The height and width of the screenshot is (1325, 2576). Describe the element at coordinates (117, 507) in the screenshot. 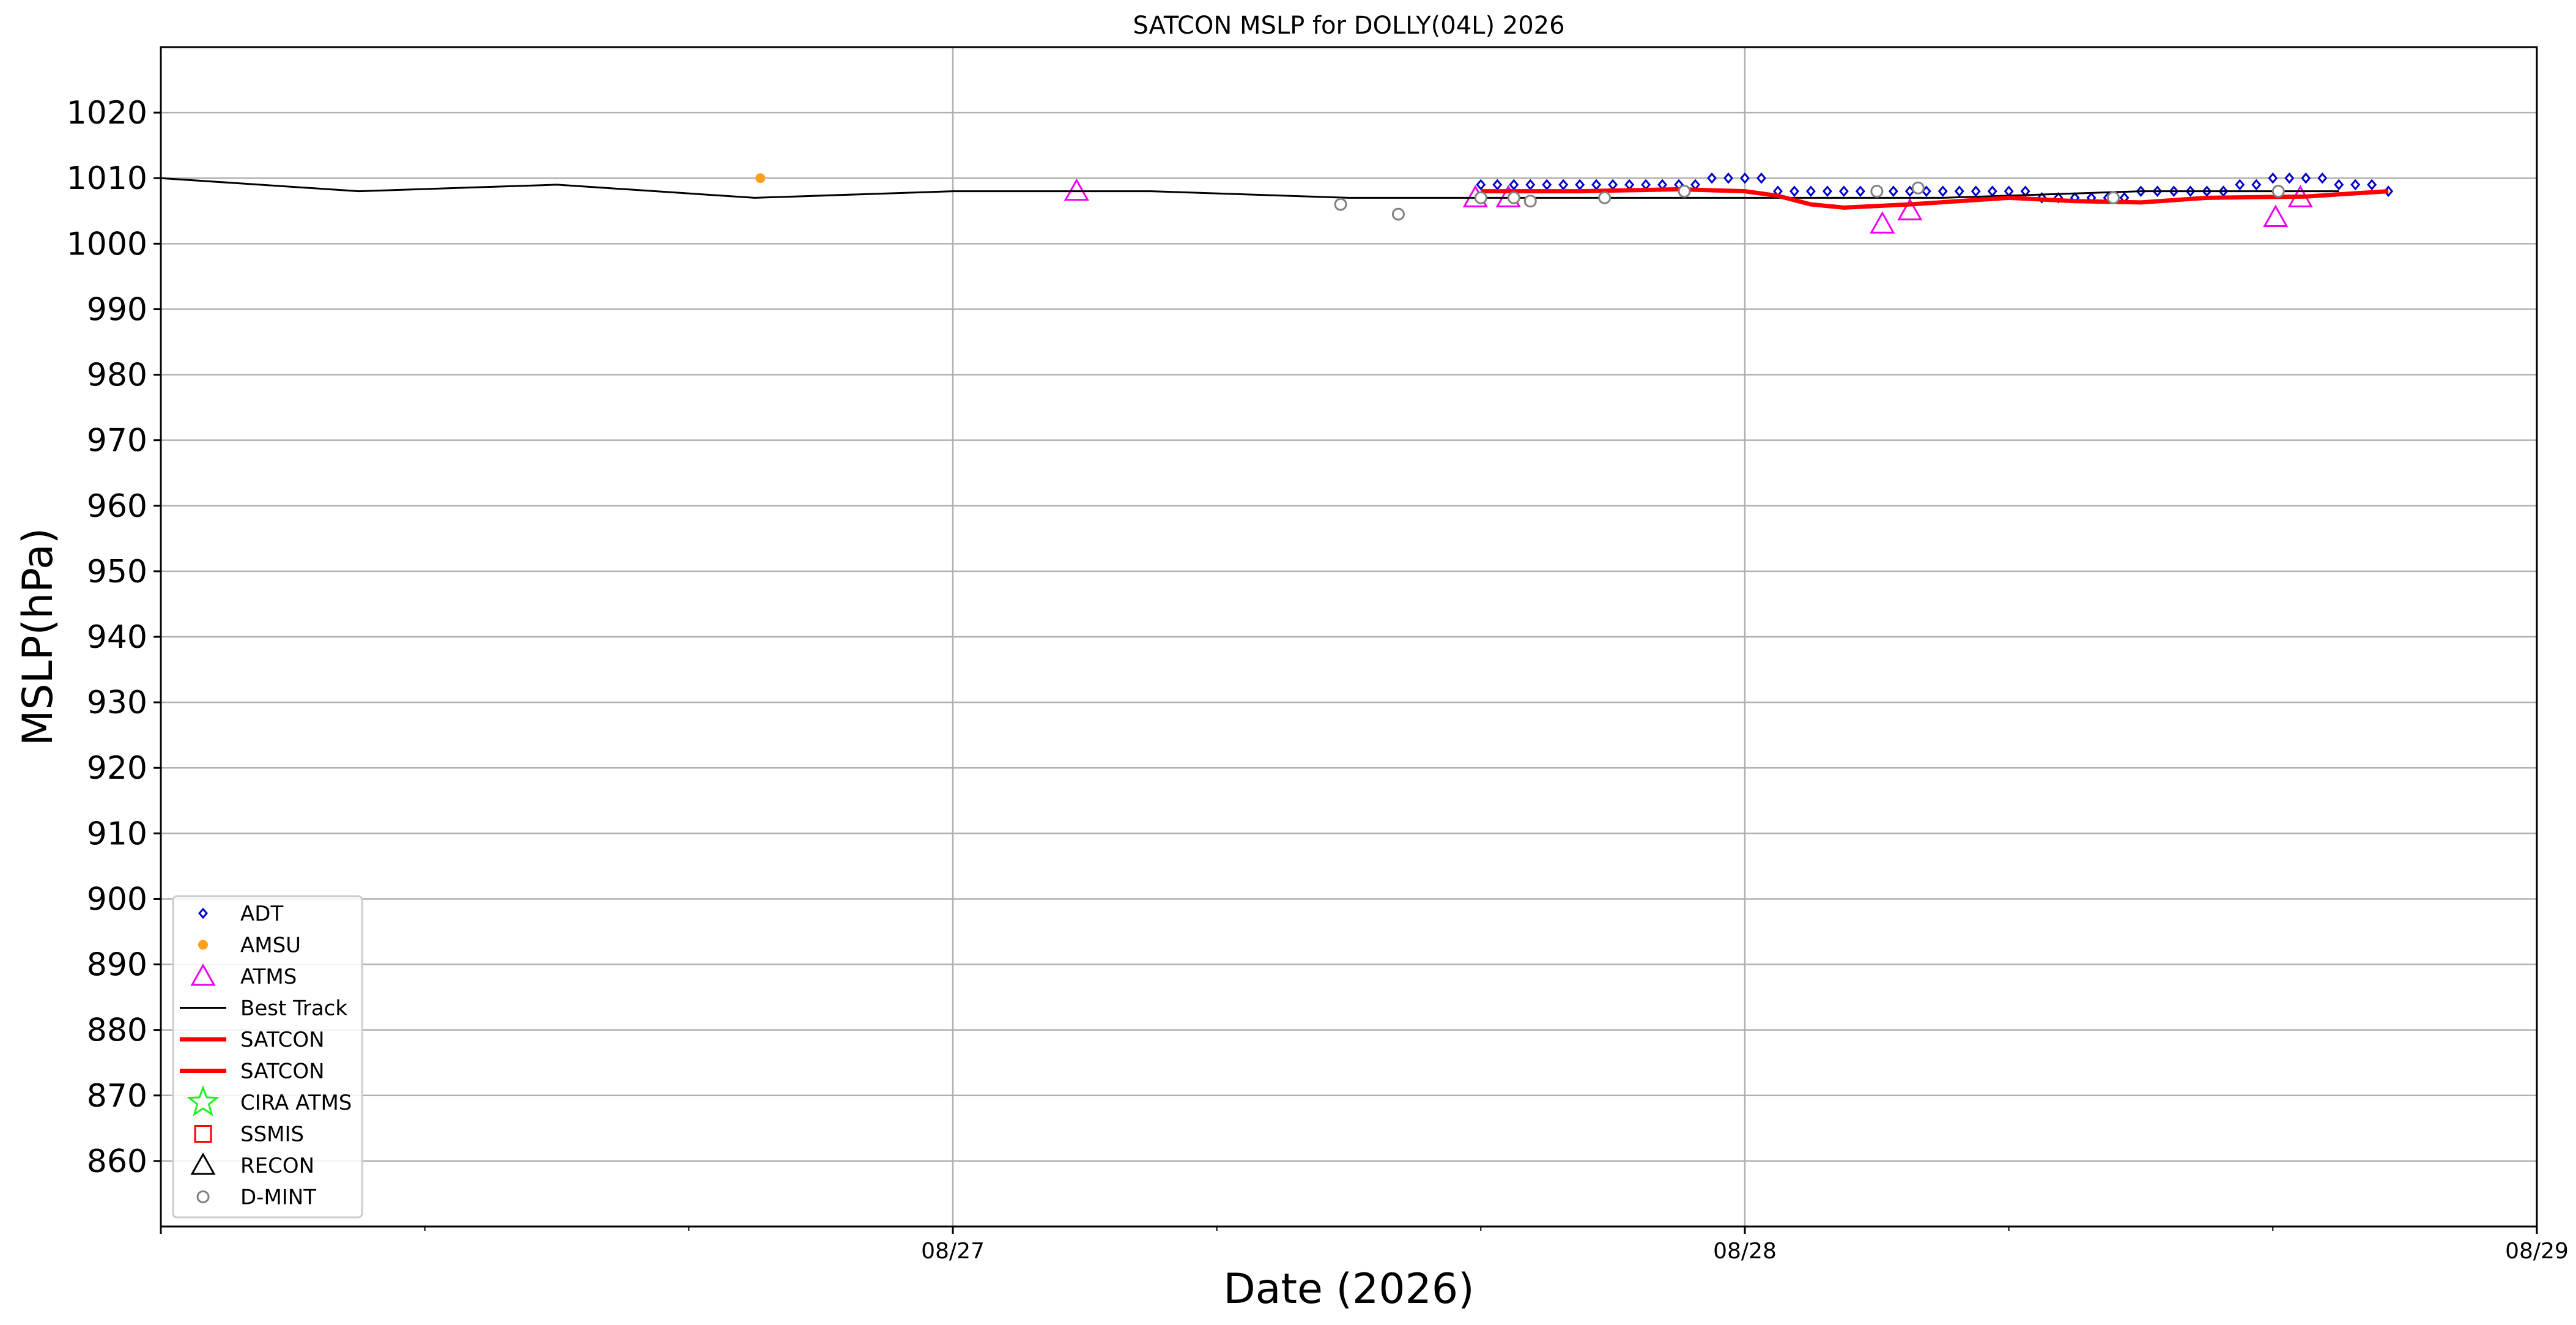

I see `y-tick-label-960: 960` at that location.